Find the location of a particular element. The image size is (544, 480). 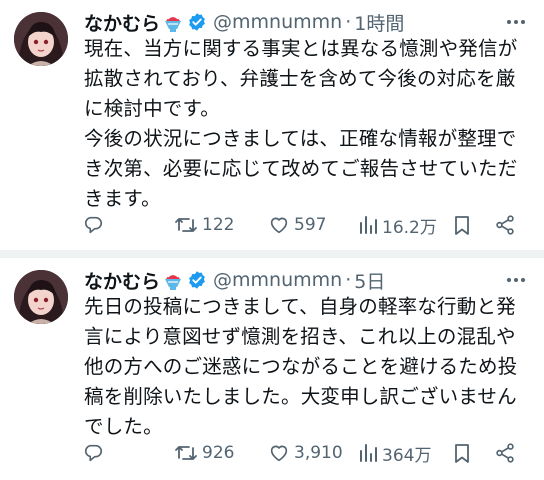

tweet-header: なかむら @mmnummn · 5日 is located at coordinates (234, 280).